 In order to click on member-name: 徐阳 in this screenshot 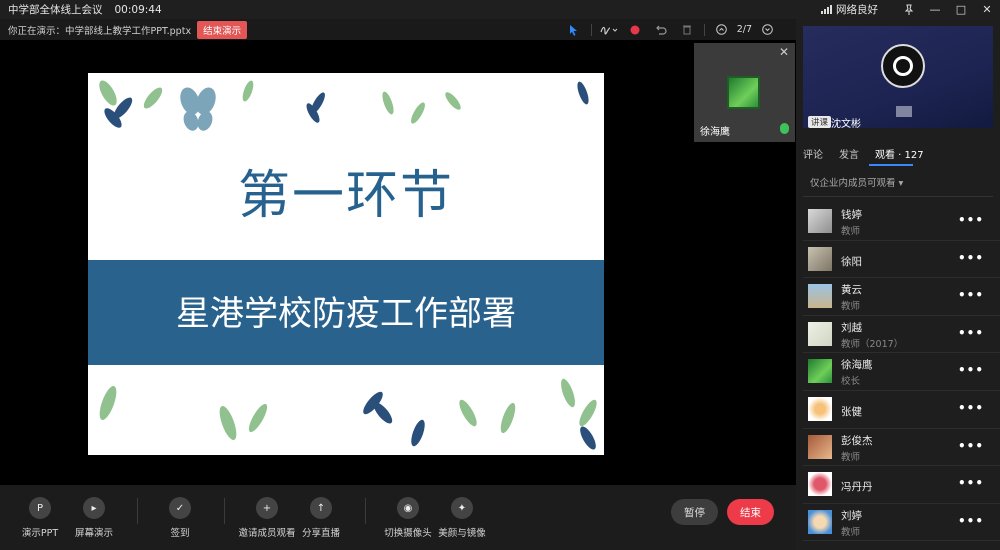, I will do `click(851, 261)`.